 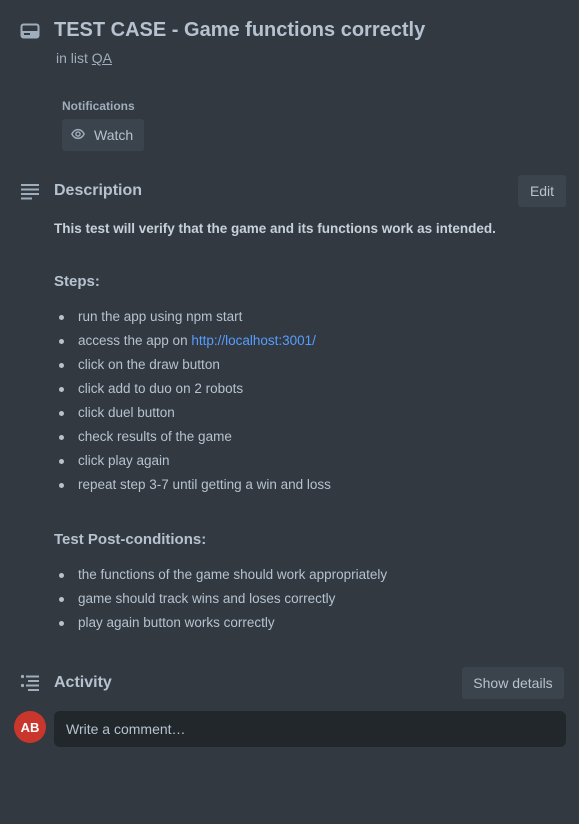 What do you see at coordinates (78, 135) in the screenshot?
I see `eye-icon` at bounding box center [78, 135].